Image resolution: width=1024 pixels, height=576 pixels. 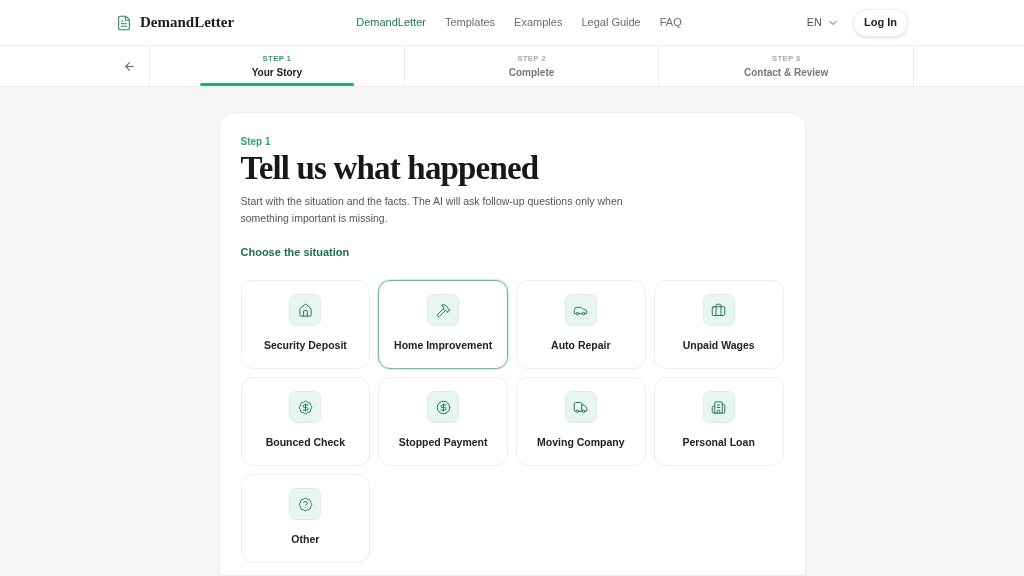 What do you see at coordinates (581, 421) in the screenshot?
I see `situation-option: Moving Company` at bounding box center [581, 421].